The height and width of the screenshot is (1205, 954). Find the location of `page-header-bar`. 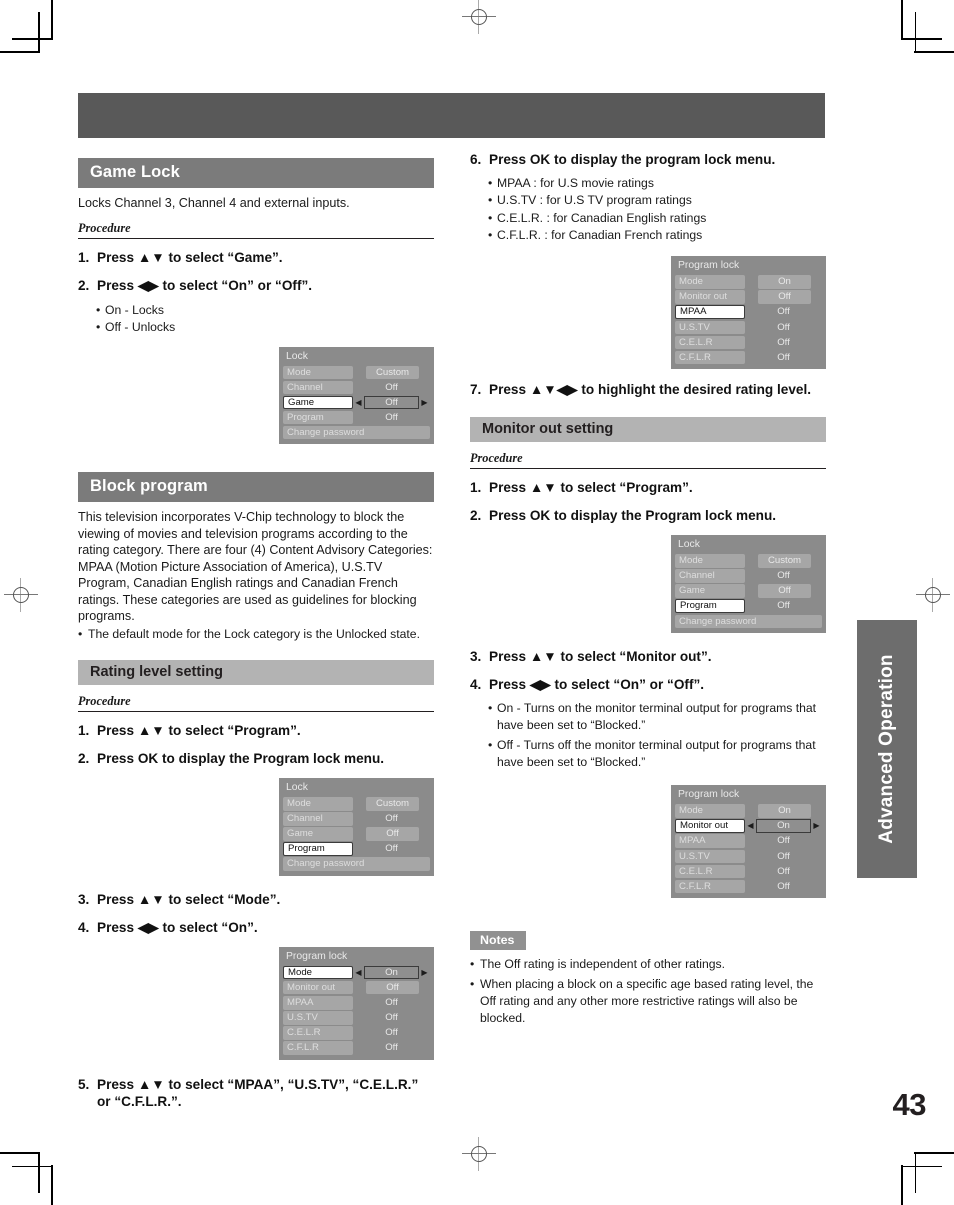

page-header-bar is located at coordinates (451, 115).